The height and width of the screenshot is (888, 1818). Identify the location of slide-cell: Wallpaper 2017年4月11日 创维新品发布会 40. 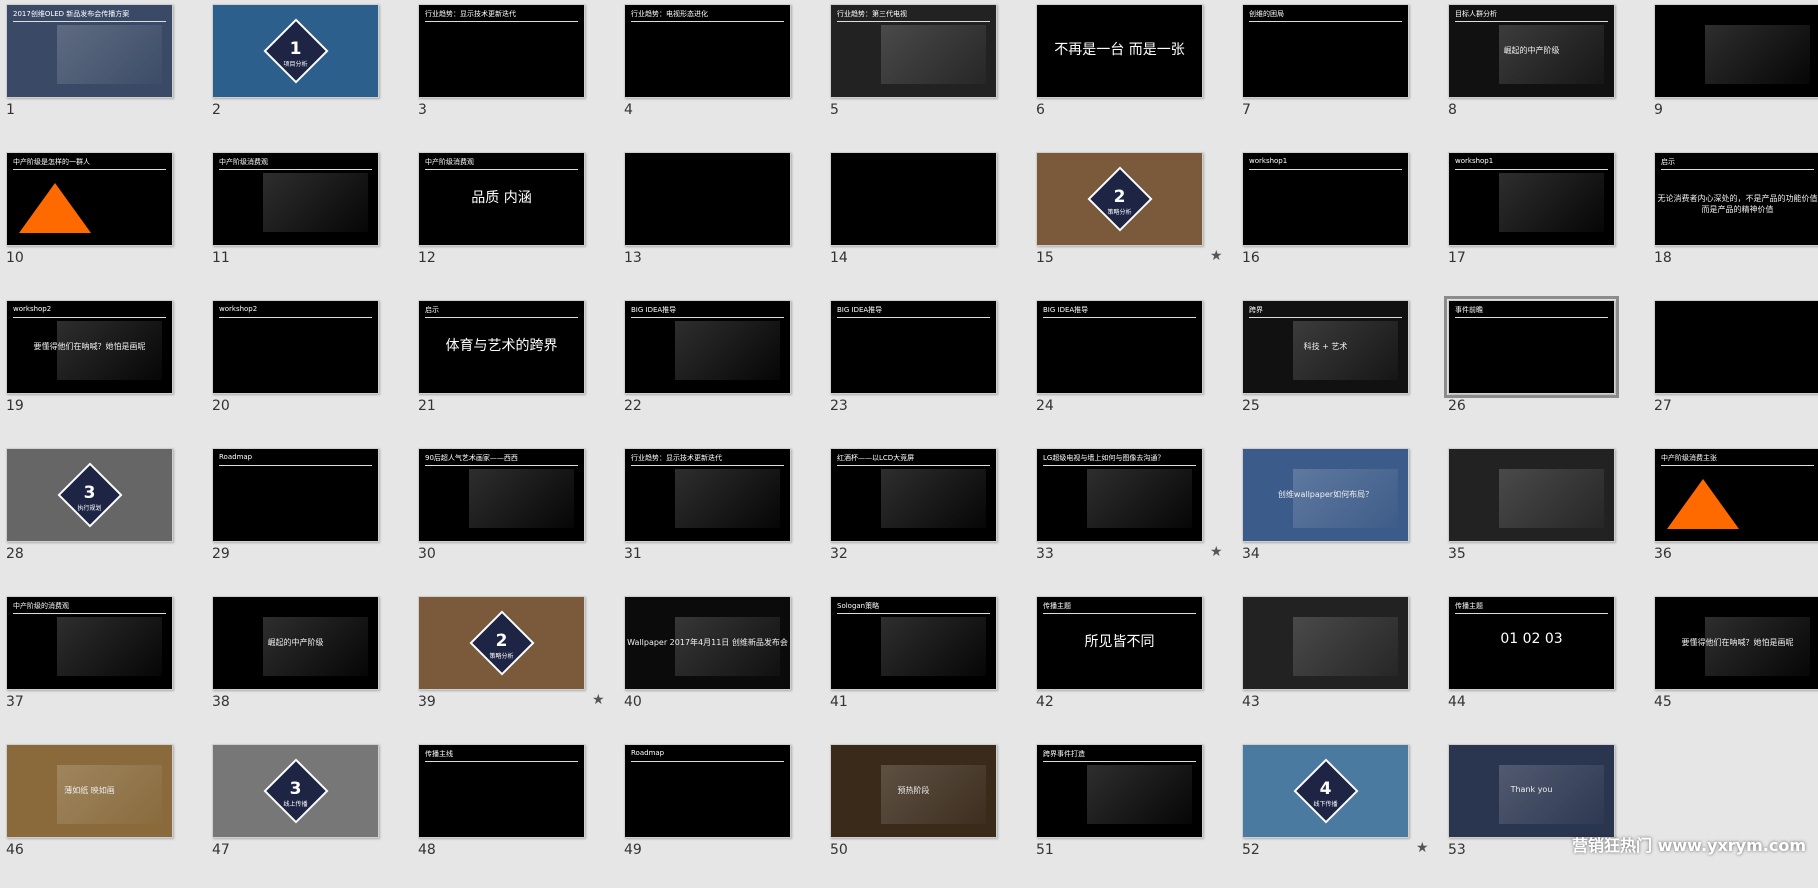
(721, 666).